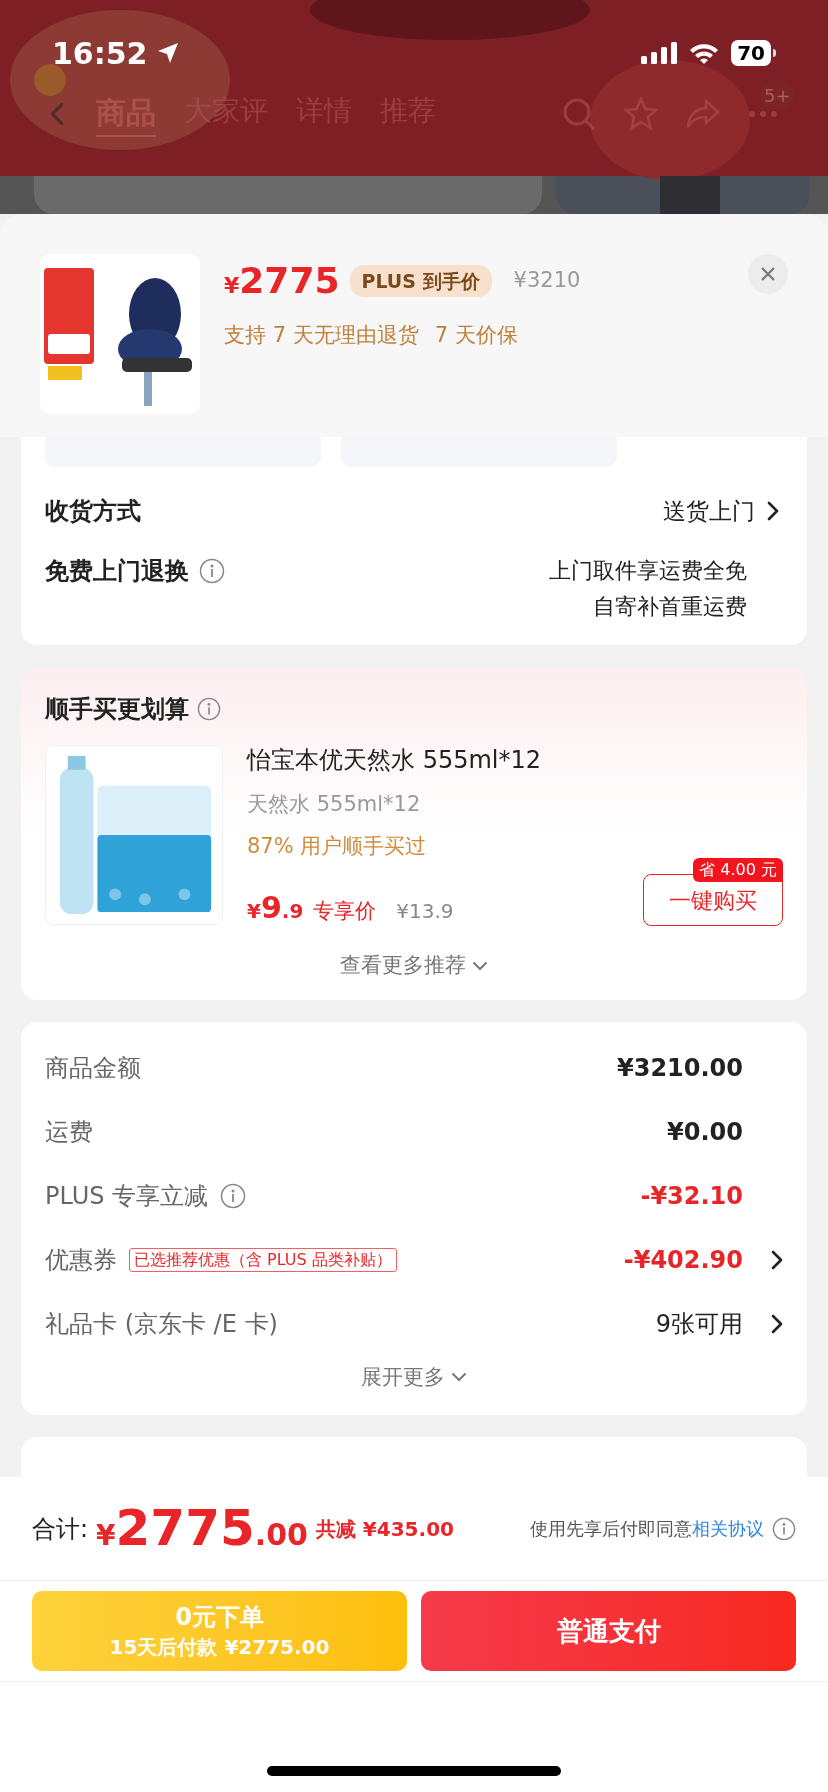  What do you see at coordinates (699, 1323) in the screenshot?
I see `summary-value: 9张可用` at bounding box center [699, 1323].